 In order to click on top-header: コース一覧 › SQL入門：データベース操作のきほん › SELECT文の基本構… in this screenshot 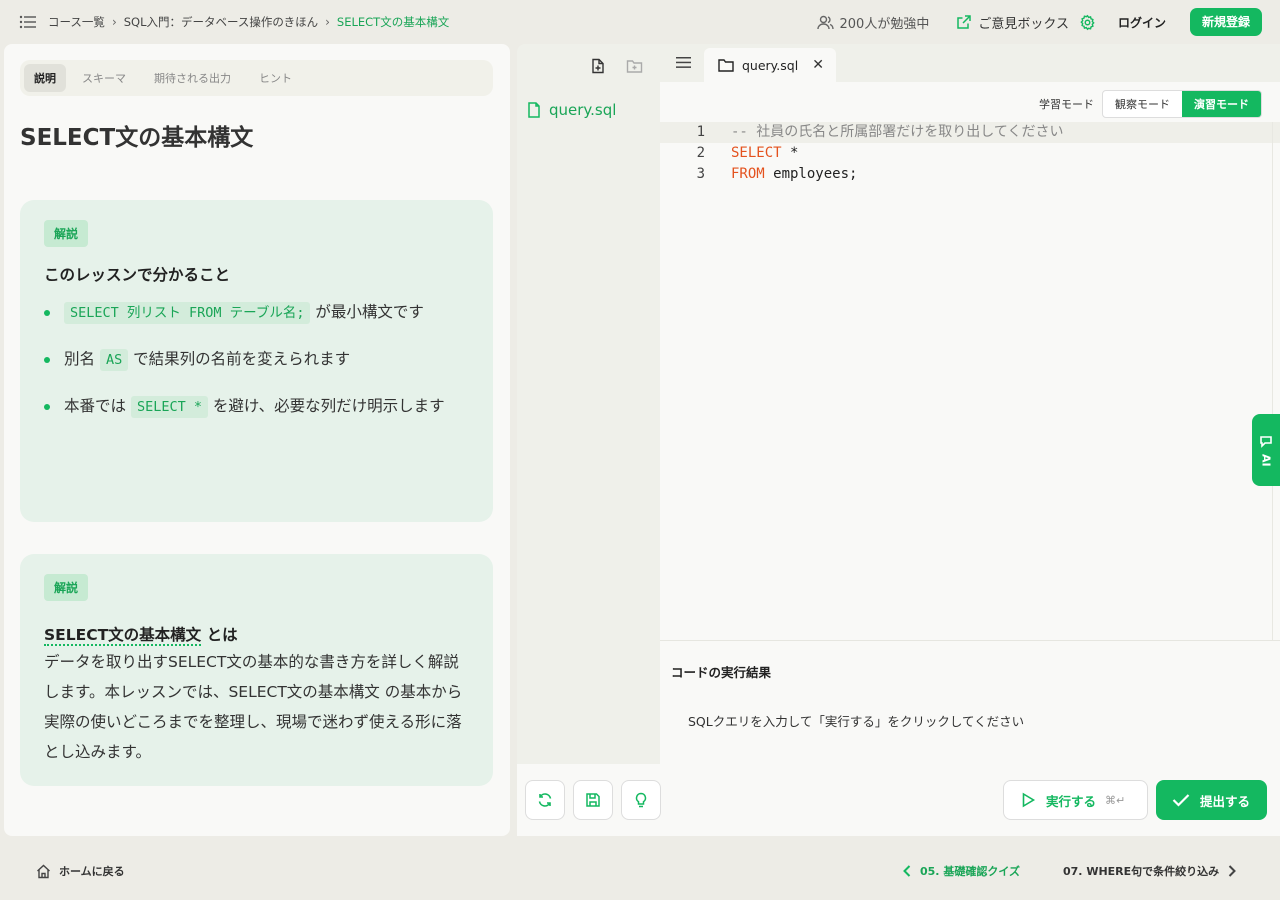, I will do `click(640, 22)`.